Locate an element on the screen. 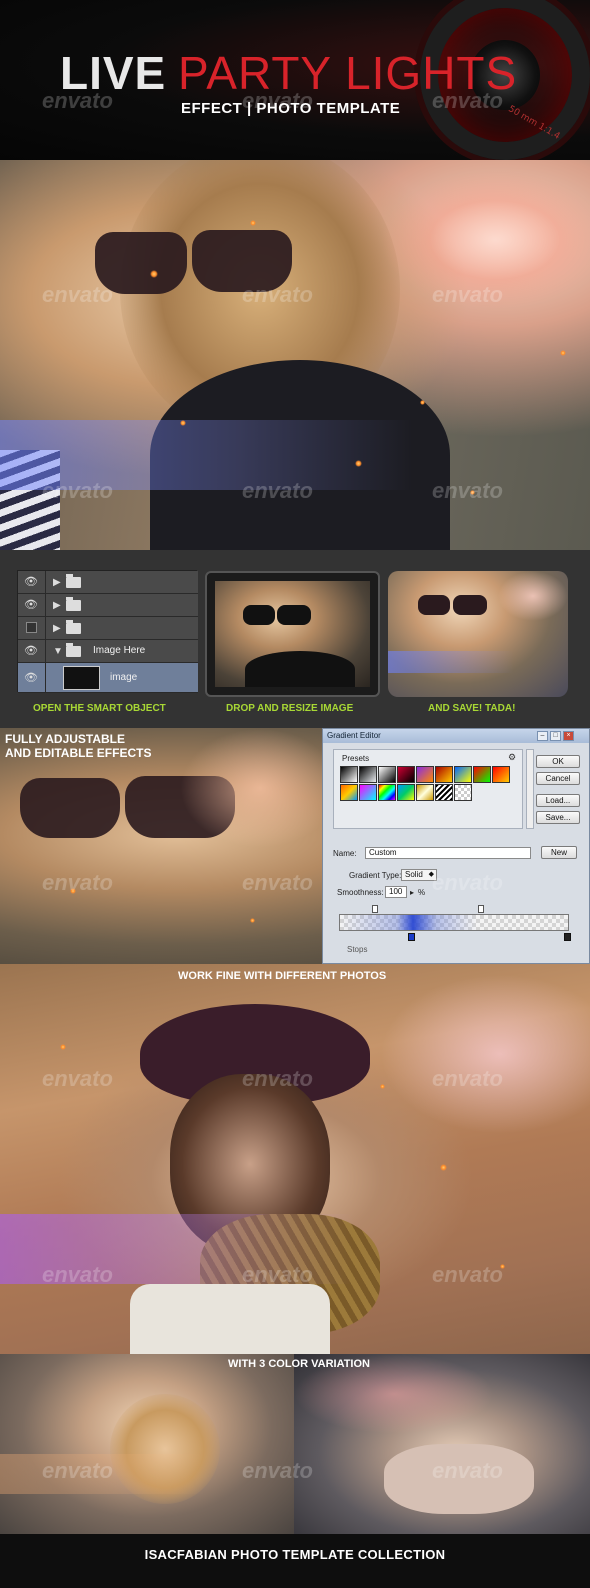 The width and height of the screenshot is (590, 1588). name-label: Name: is located at coordinates (345, 853).